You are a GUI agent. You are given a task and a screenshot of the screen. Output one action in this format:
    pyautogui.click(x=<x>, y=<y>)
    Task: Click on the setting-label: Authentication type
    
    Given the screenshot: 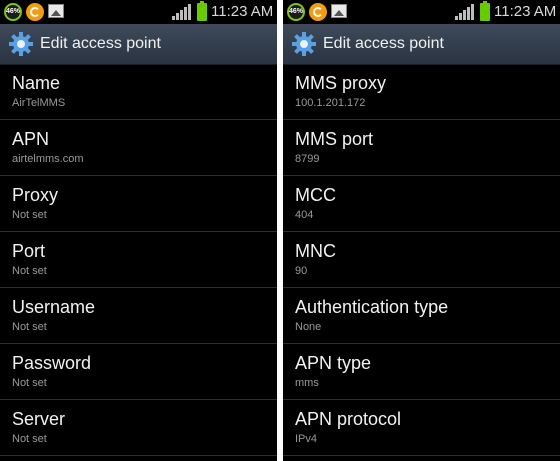 What is the action you would take?
    pyautogui.click(x=372, y=307)
    